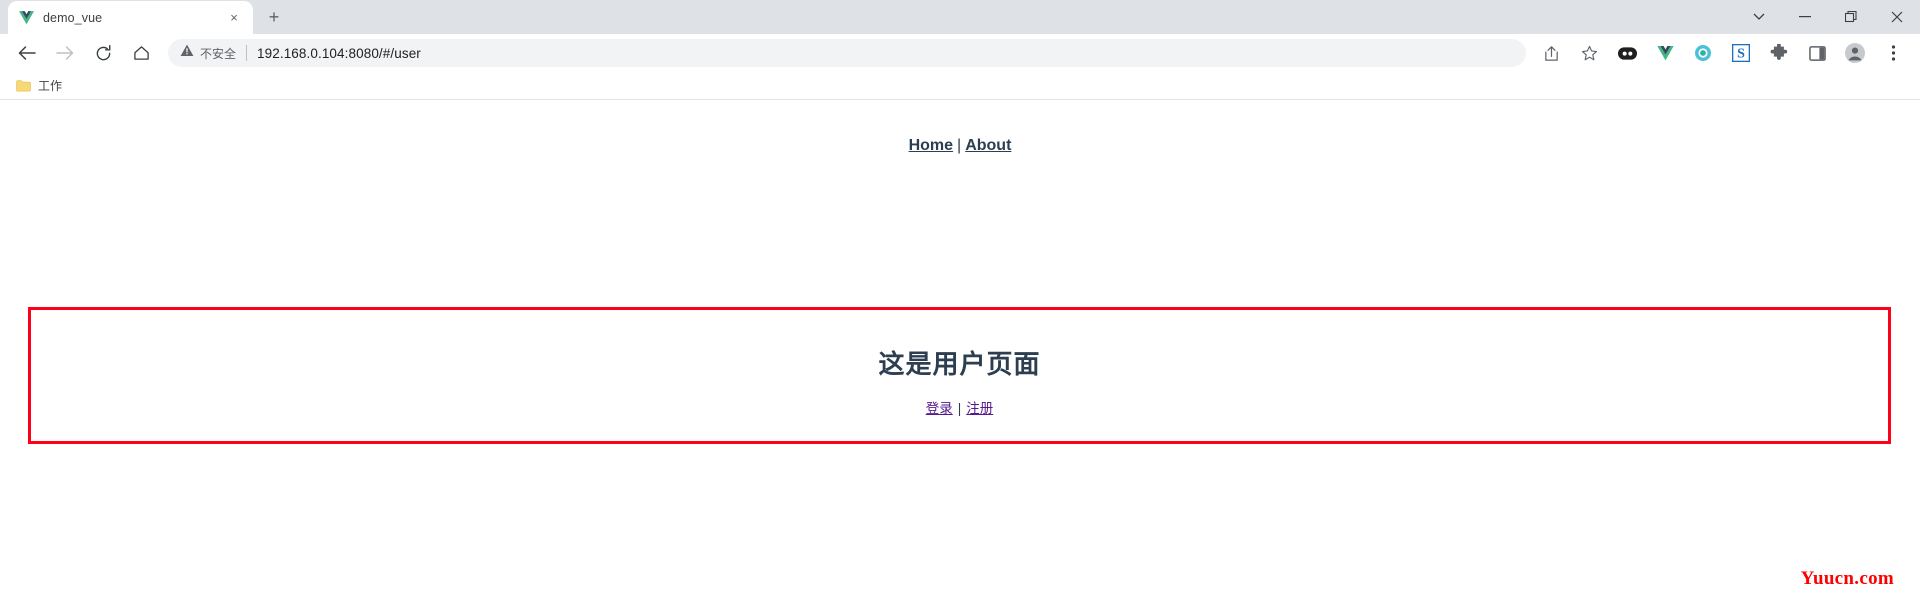 The image size is (1920, 613). I want to click on minimize-icon, so click(1805, 17).